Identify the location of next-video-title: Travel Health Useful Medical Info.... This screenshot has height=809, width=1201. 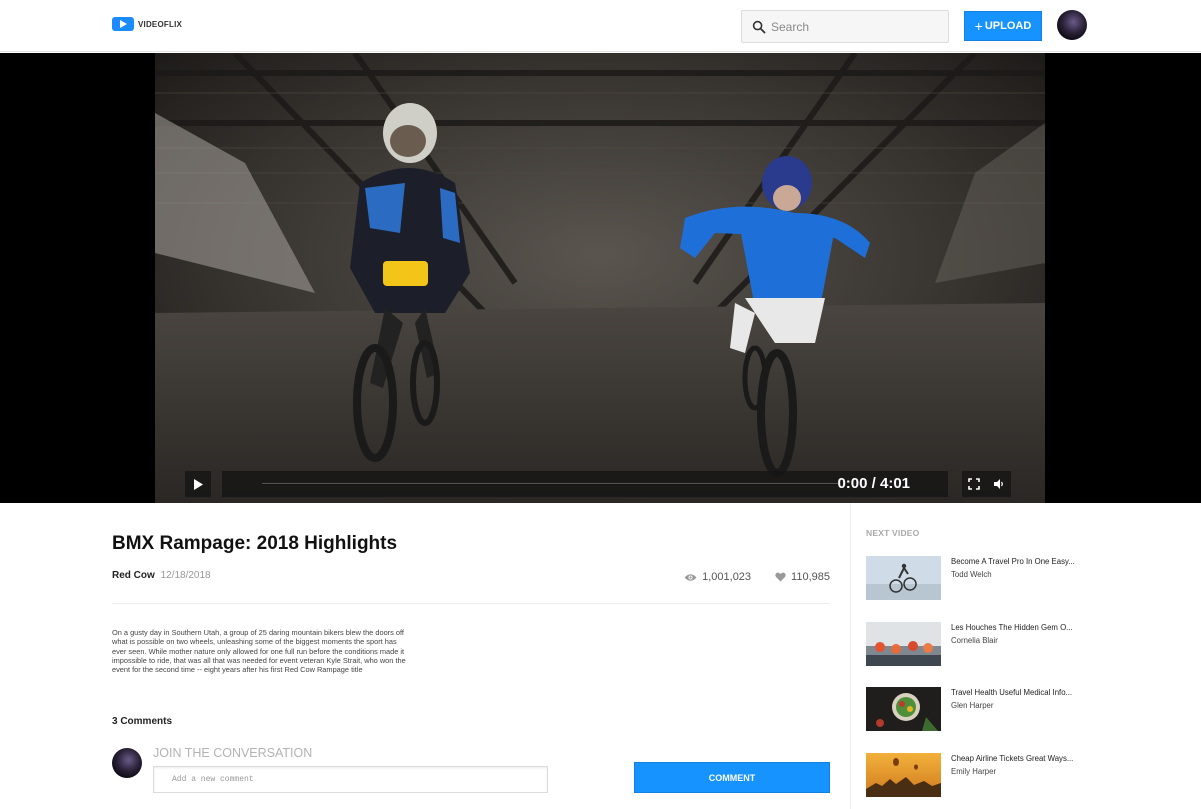
(1011, 692).